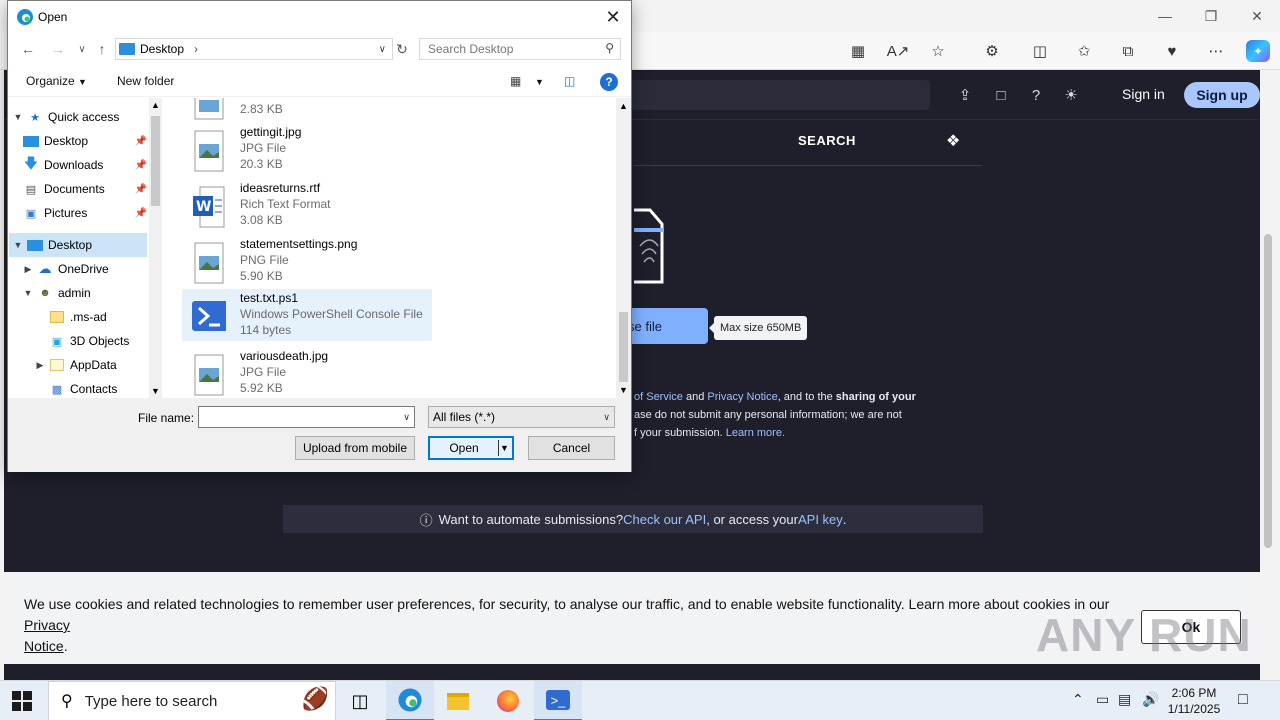 The width and height of the screenshot is (1280, 720). I want to click on file-name-dropdown-icon: ∨, so click(406, 417).